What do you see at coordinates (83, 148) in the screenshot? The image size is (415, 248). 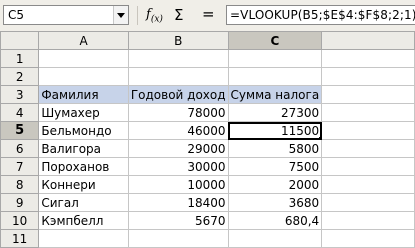 I see `cell-name: Валигора` at bounding box center [83, 148].